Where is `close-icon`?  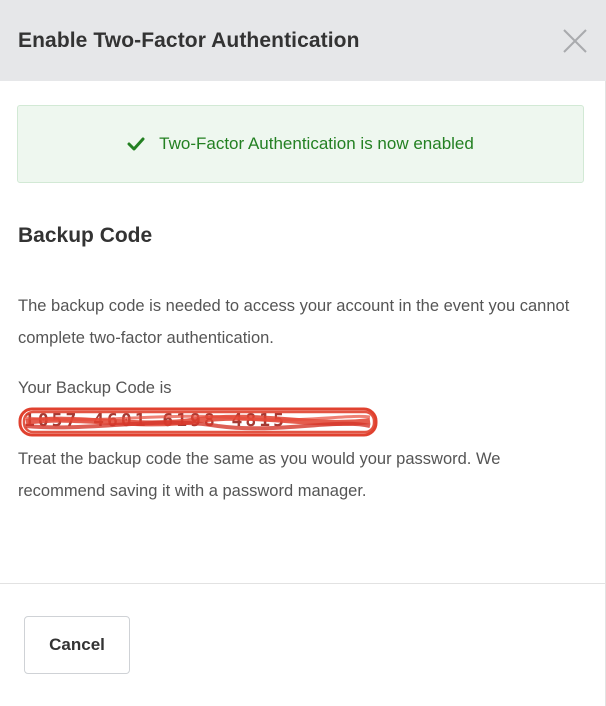
close-icon is located at coordinates (575, 41).